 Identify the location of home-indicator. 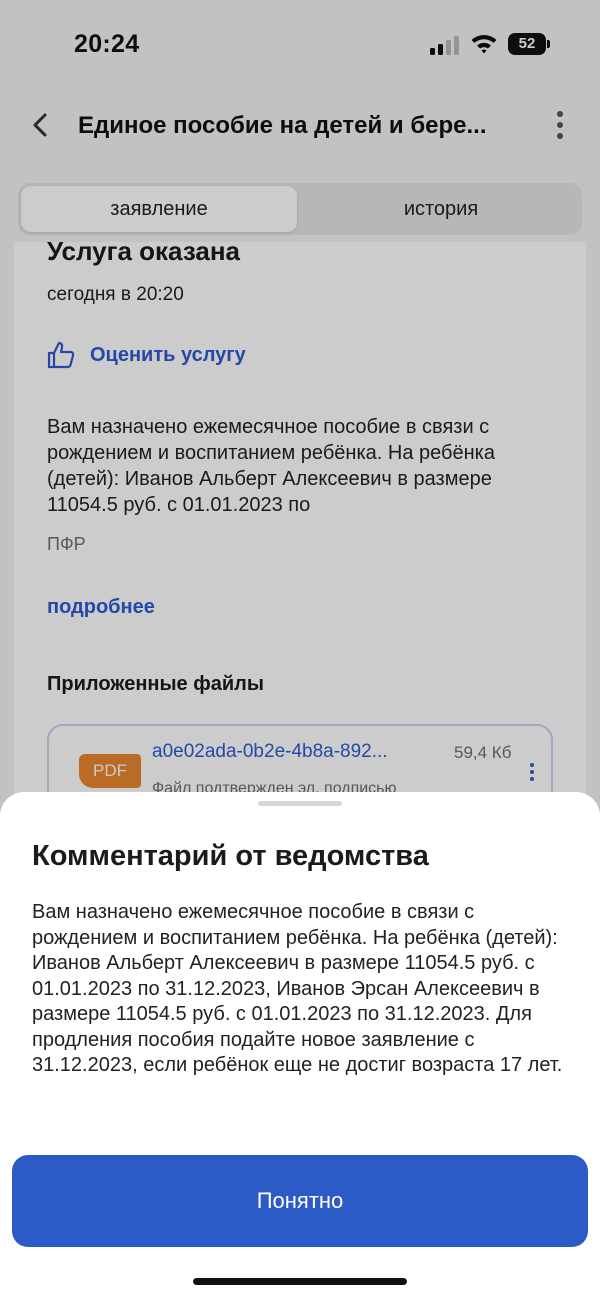
(300, 1281).